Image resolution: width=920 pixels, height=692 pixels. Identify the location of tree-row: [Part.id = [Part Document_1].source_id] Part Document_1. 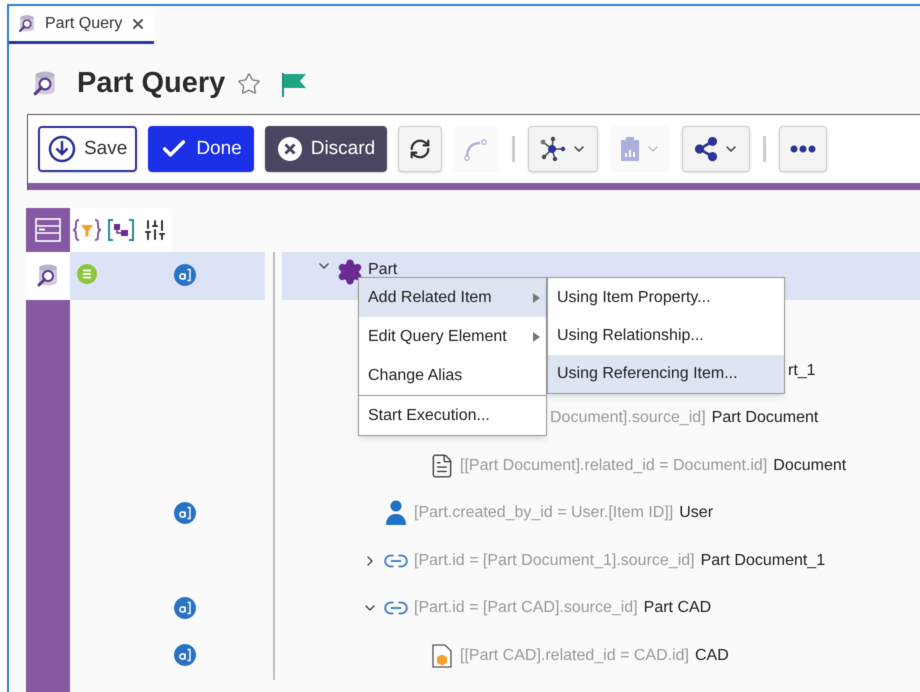
(495, 560).